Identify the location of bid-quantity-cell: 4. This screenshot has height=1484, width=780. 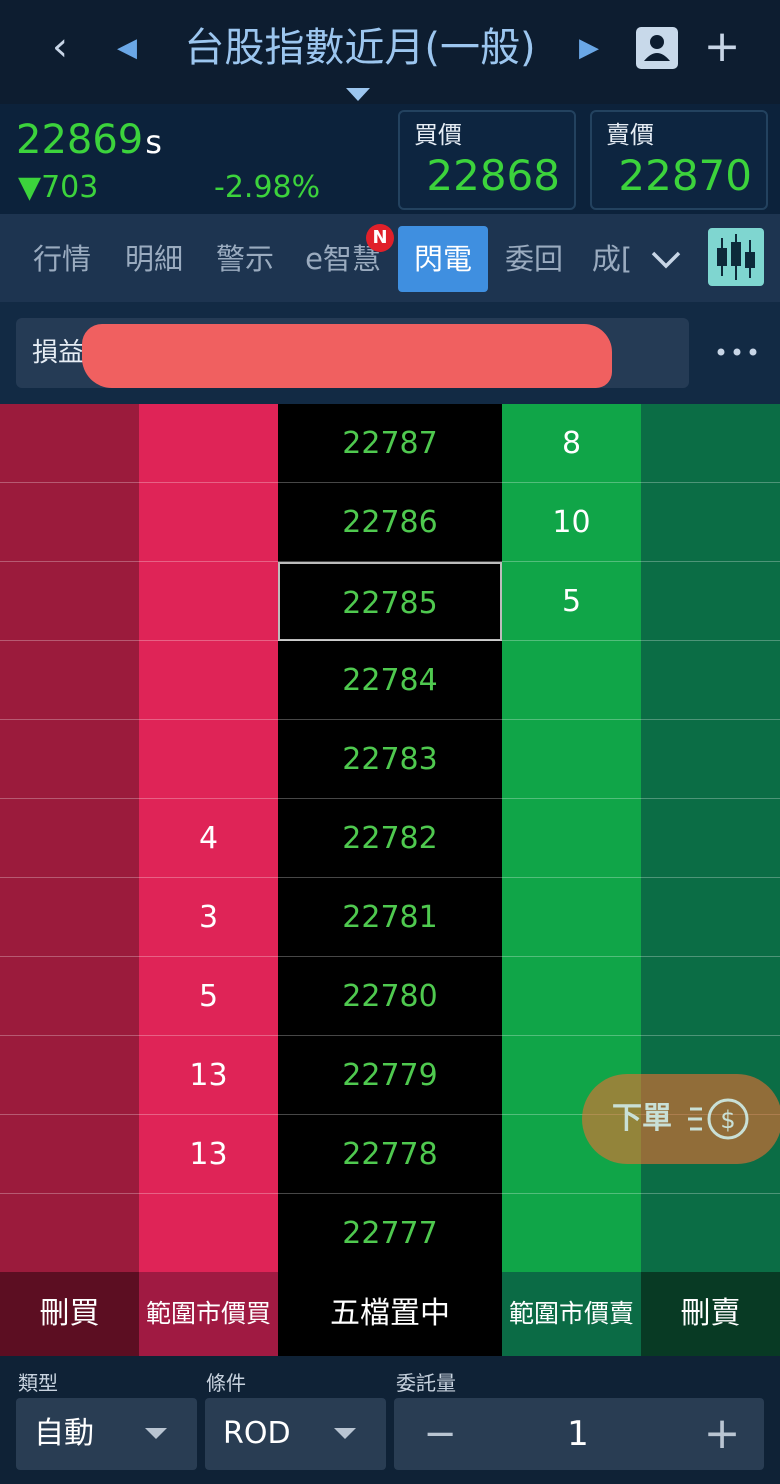
(208, 838).